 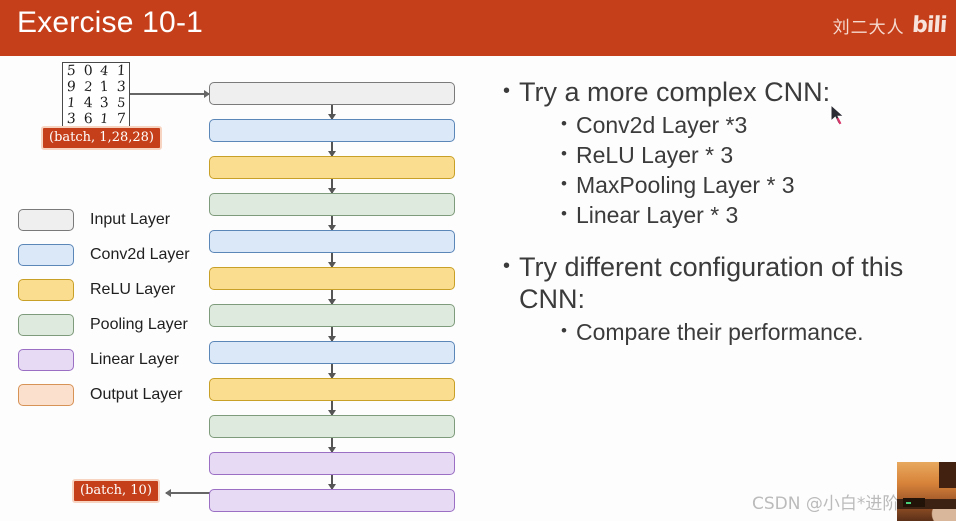 I want to click on legend-label-linear: Linear Layer, so click(x=134, y=359).